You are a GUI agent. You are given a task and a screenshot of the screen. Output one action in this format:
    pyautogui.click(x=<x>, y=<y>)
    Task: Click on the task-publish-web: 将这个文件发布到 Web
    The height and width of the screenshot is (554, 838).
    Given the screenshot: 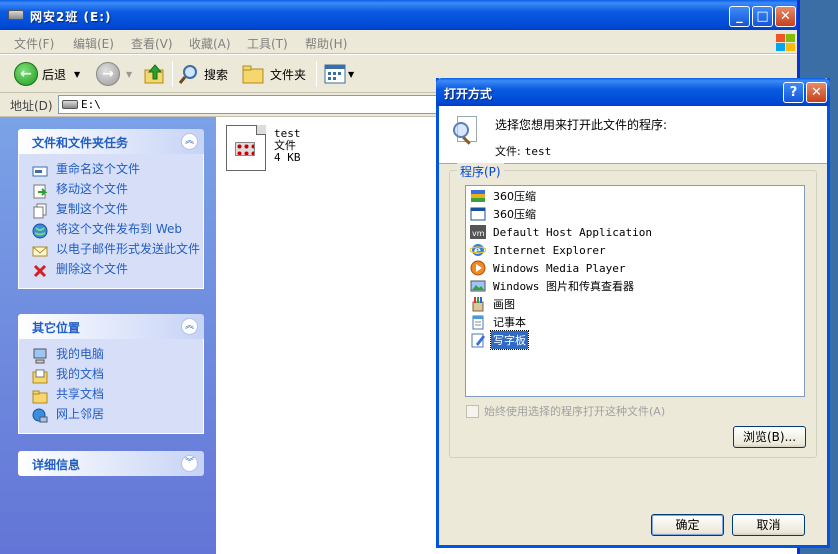 What is the action you would take?
    pyautogui.click(x=111, y=230)
    